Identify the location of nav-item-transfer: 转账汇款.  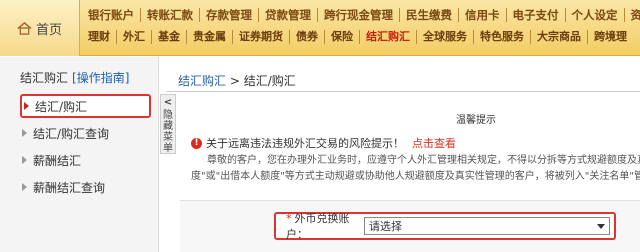
(170, 15).